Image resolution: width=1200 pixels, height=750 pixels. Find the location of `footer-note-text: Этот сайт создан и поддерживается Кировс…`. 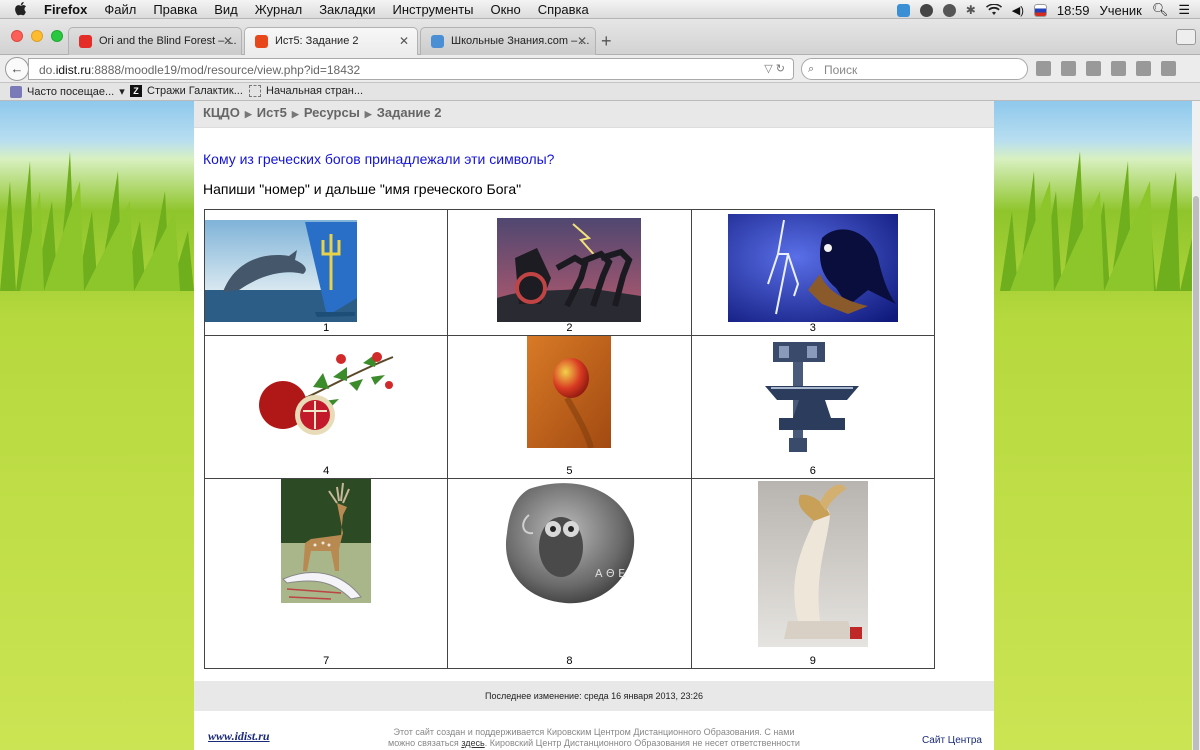

footer-note-text: Этот сайт создан и поддерживается Кировс… is located at coordinates (594, 732).